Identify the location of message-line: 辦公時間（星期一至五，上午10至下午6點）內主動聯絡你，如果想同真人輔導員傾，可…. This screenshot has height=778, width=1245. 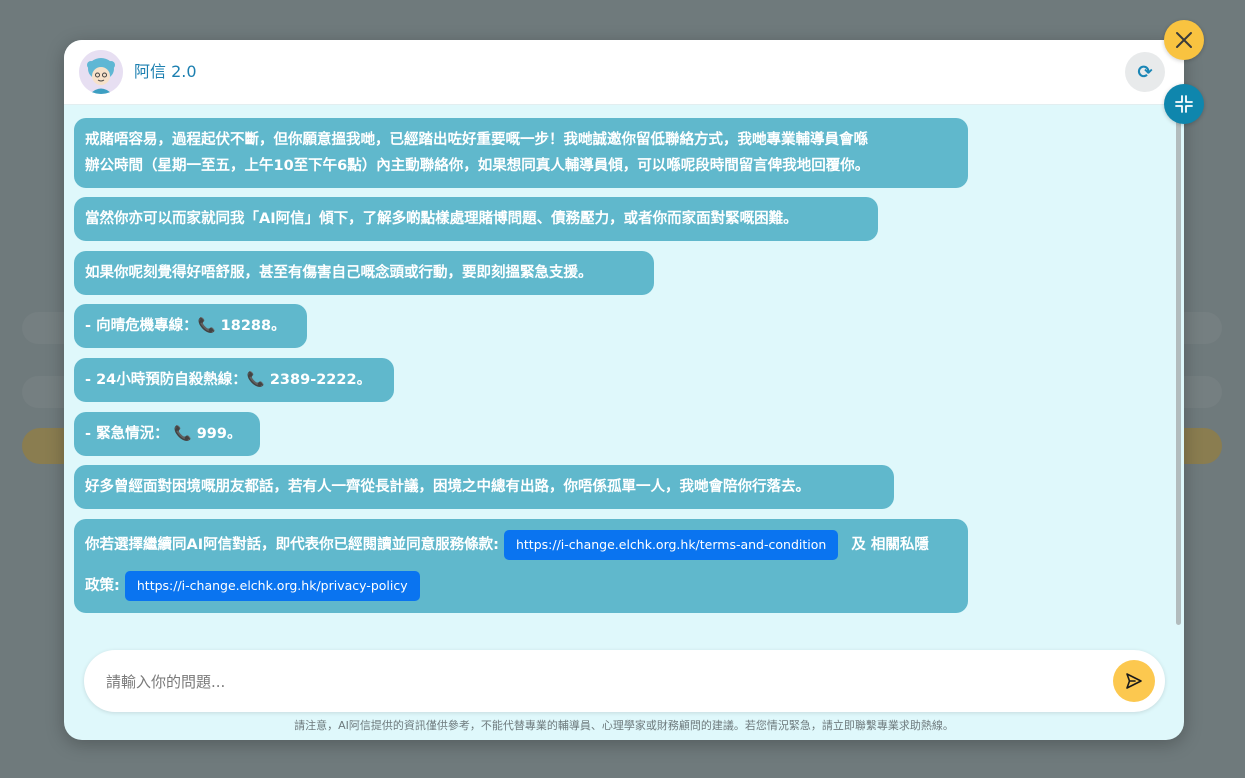
(477, 166).